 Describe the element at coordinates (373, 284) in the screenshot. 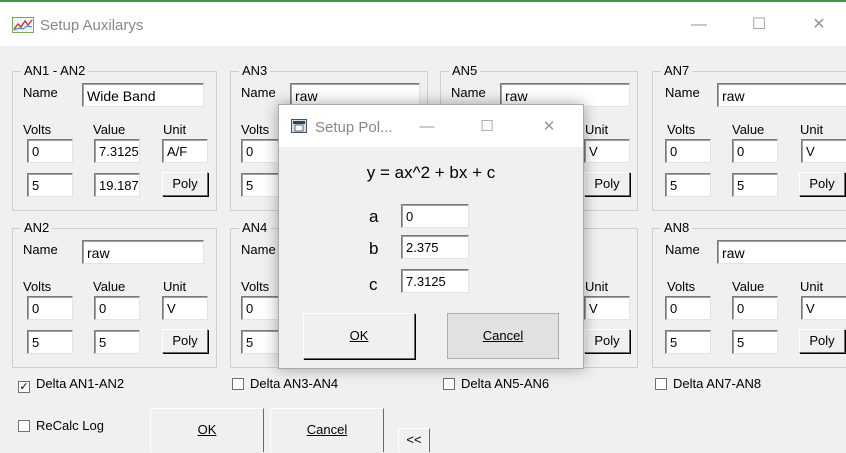

I see `coef-c-label: c` at that location.